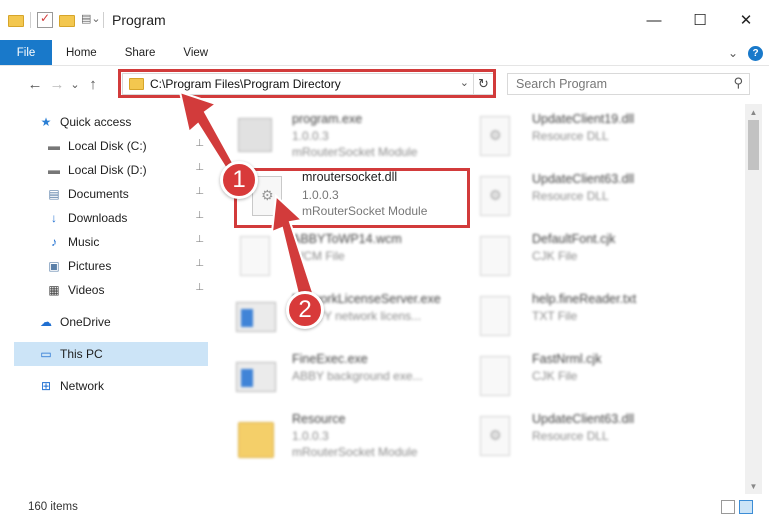 The height and width of the screenshot is (531, 769). I want to click on back-button: ←, so click(35, 84).